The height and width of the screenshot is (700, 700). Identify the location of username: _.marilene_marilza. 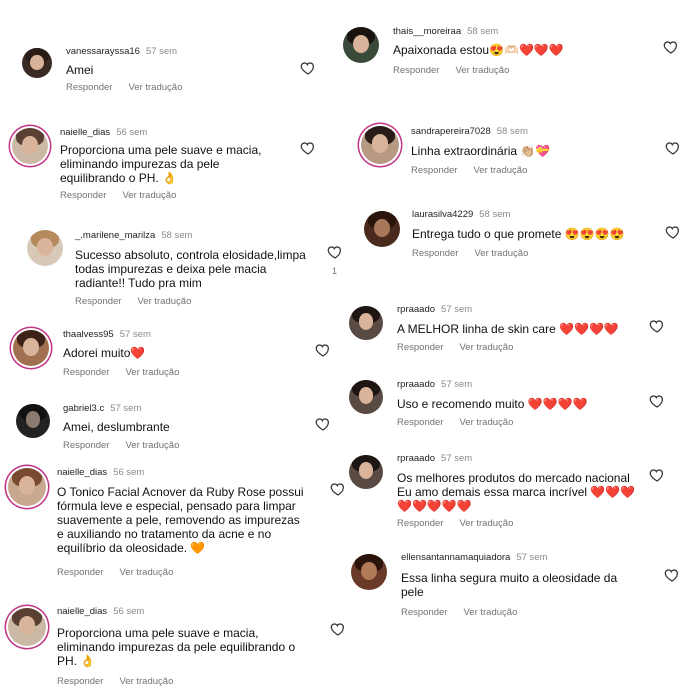
(115, 235).